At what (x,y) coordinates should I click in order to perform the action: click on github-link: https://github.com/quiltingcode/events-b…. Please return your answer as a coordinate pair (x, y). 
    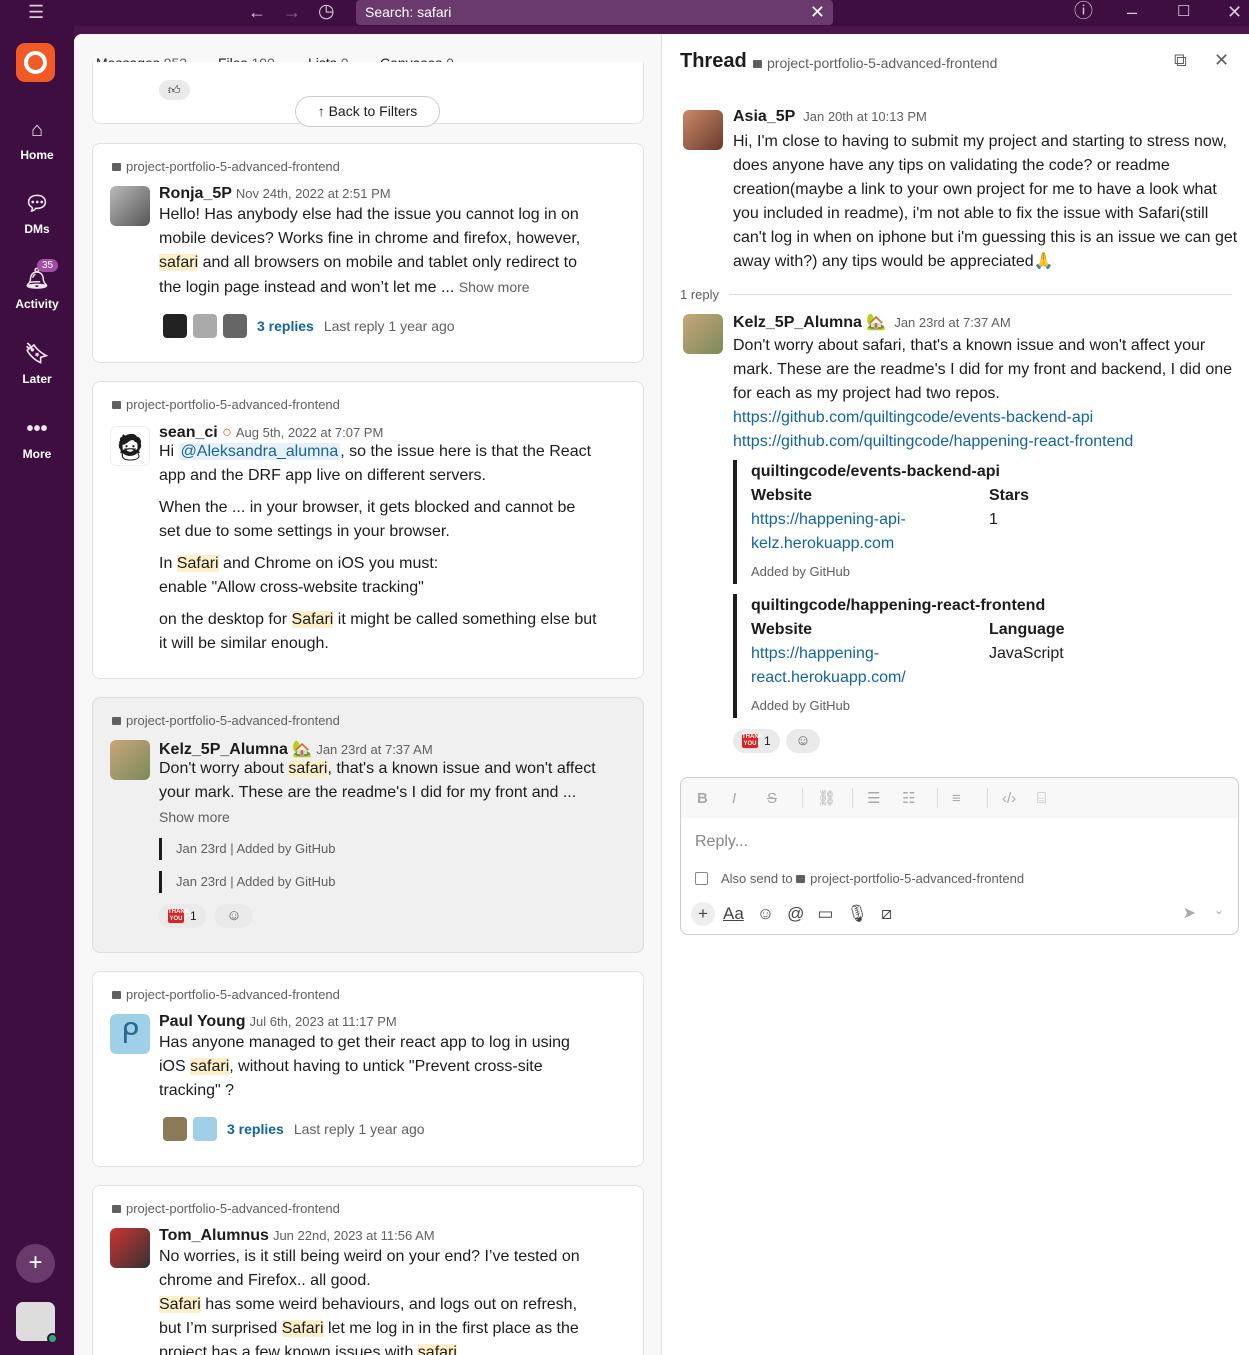
    Looking at the image, I should click on (987, 418).